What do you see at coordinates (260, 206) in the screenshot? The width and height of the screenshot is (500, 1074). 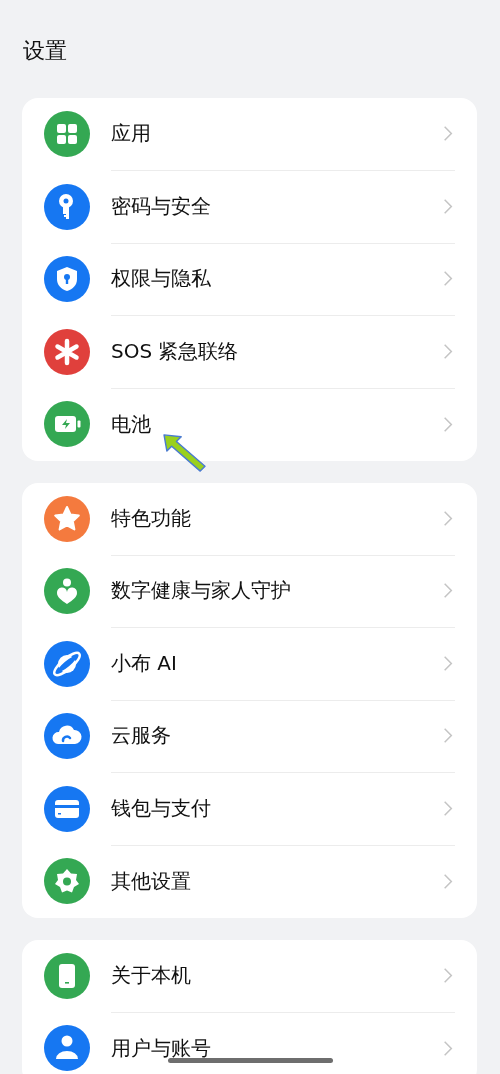 I see `settings-item: 密码与安全` at bounding box center [260, 206].